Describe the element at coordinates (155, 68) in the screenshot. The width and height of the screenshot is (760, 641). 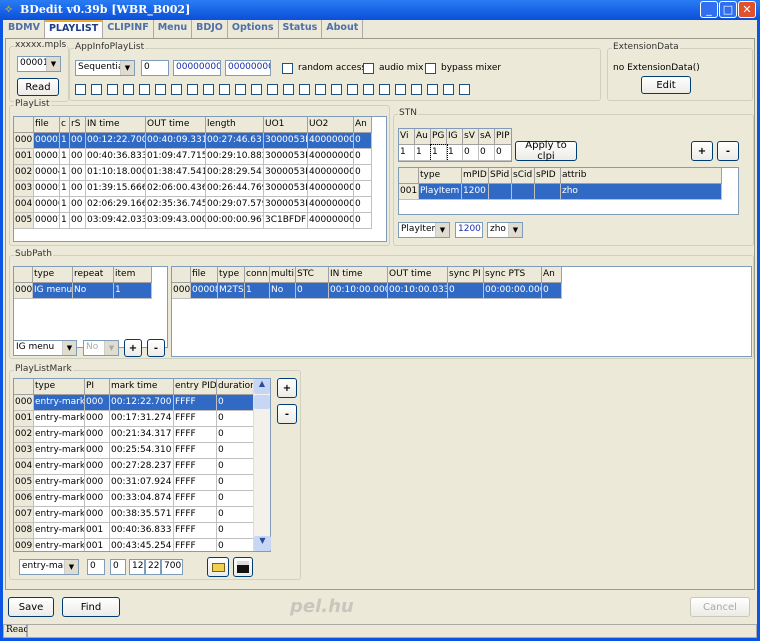
I see `appinfo-value-1: 0` at that location.